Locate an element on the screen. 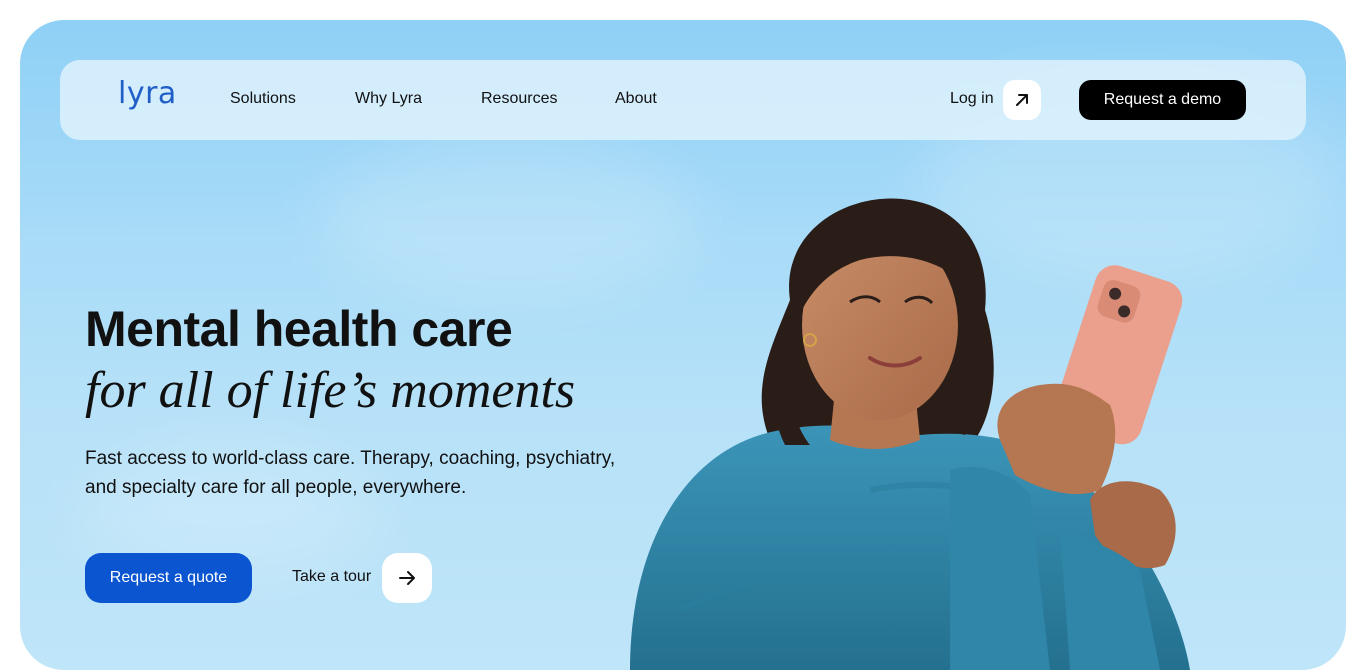  request-demo-button: Request a demo is located at coordinates (1162, 100).